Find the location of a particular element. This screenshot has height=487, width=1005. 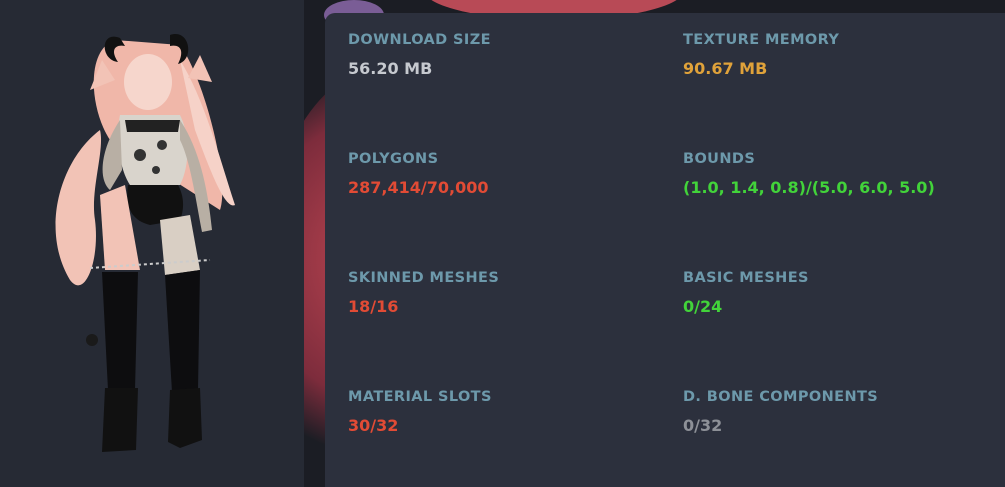

stat-texture-memory: TEXTURE MEMORY 90.67 MB is located at coordinates (843, 55).